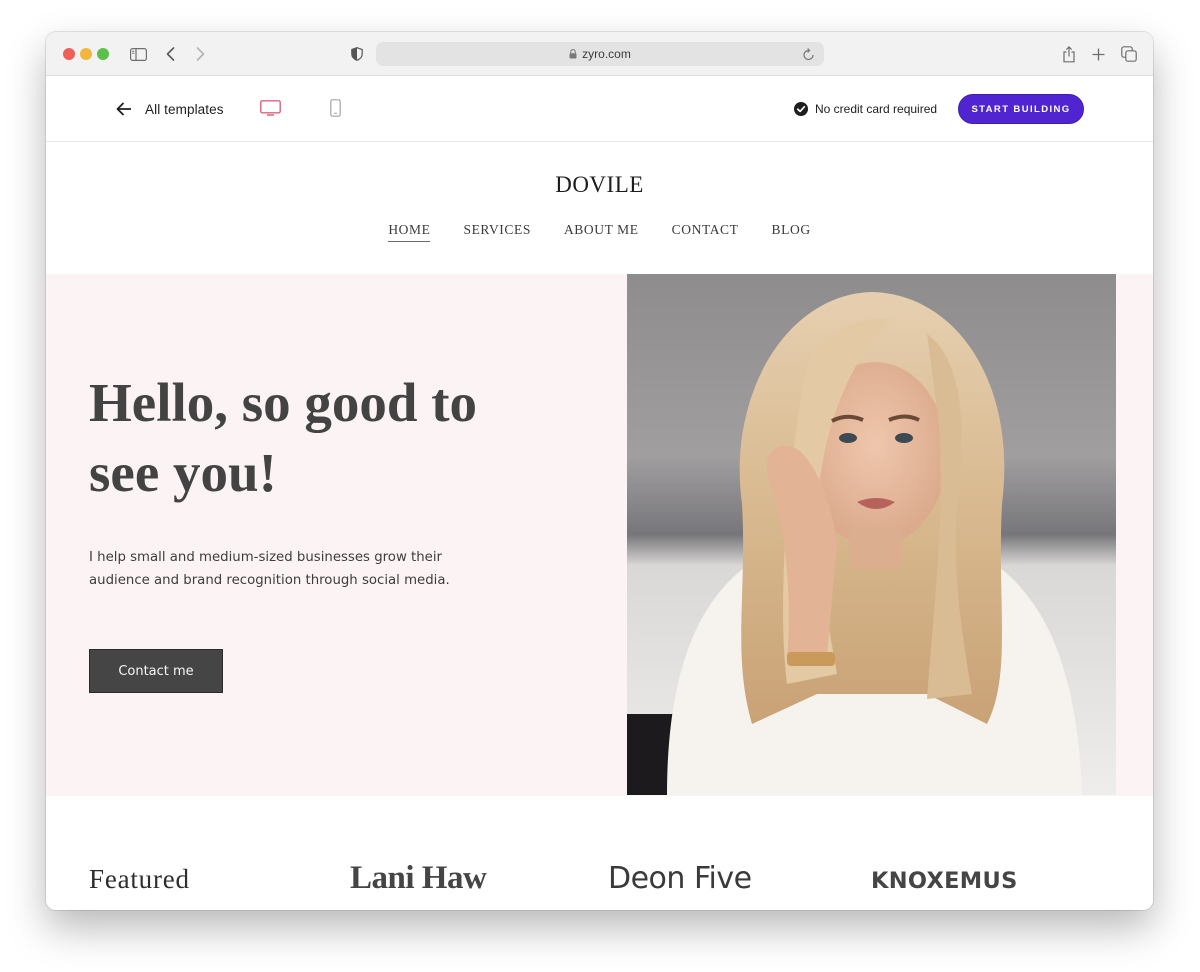 The height and width of the screenshot is (972, 1200). What do you see at coordinates (124, 109) in the screenshot?
I see `arrow-left-icon` at bounding box center [124, 109].